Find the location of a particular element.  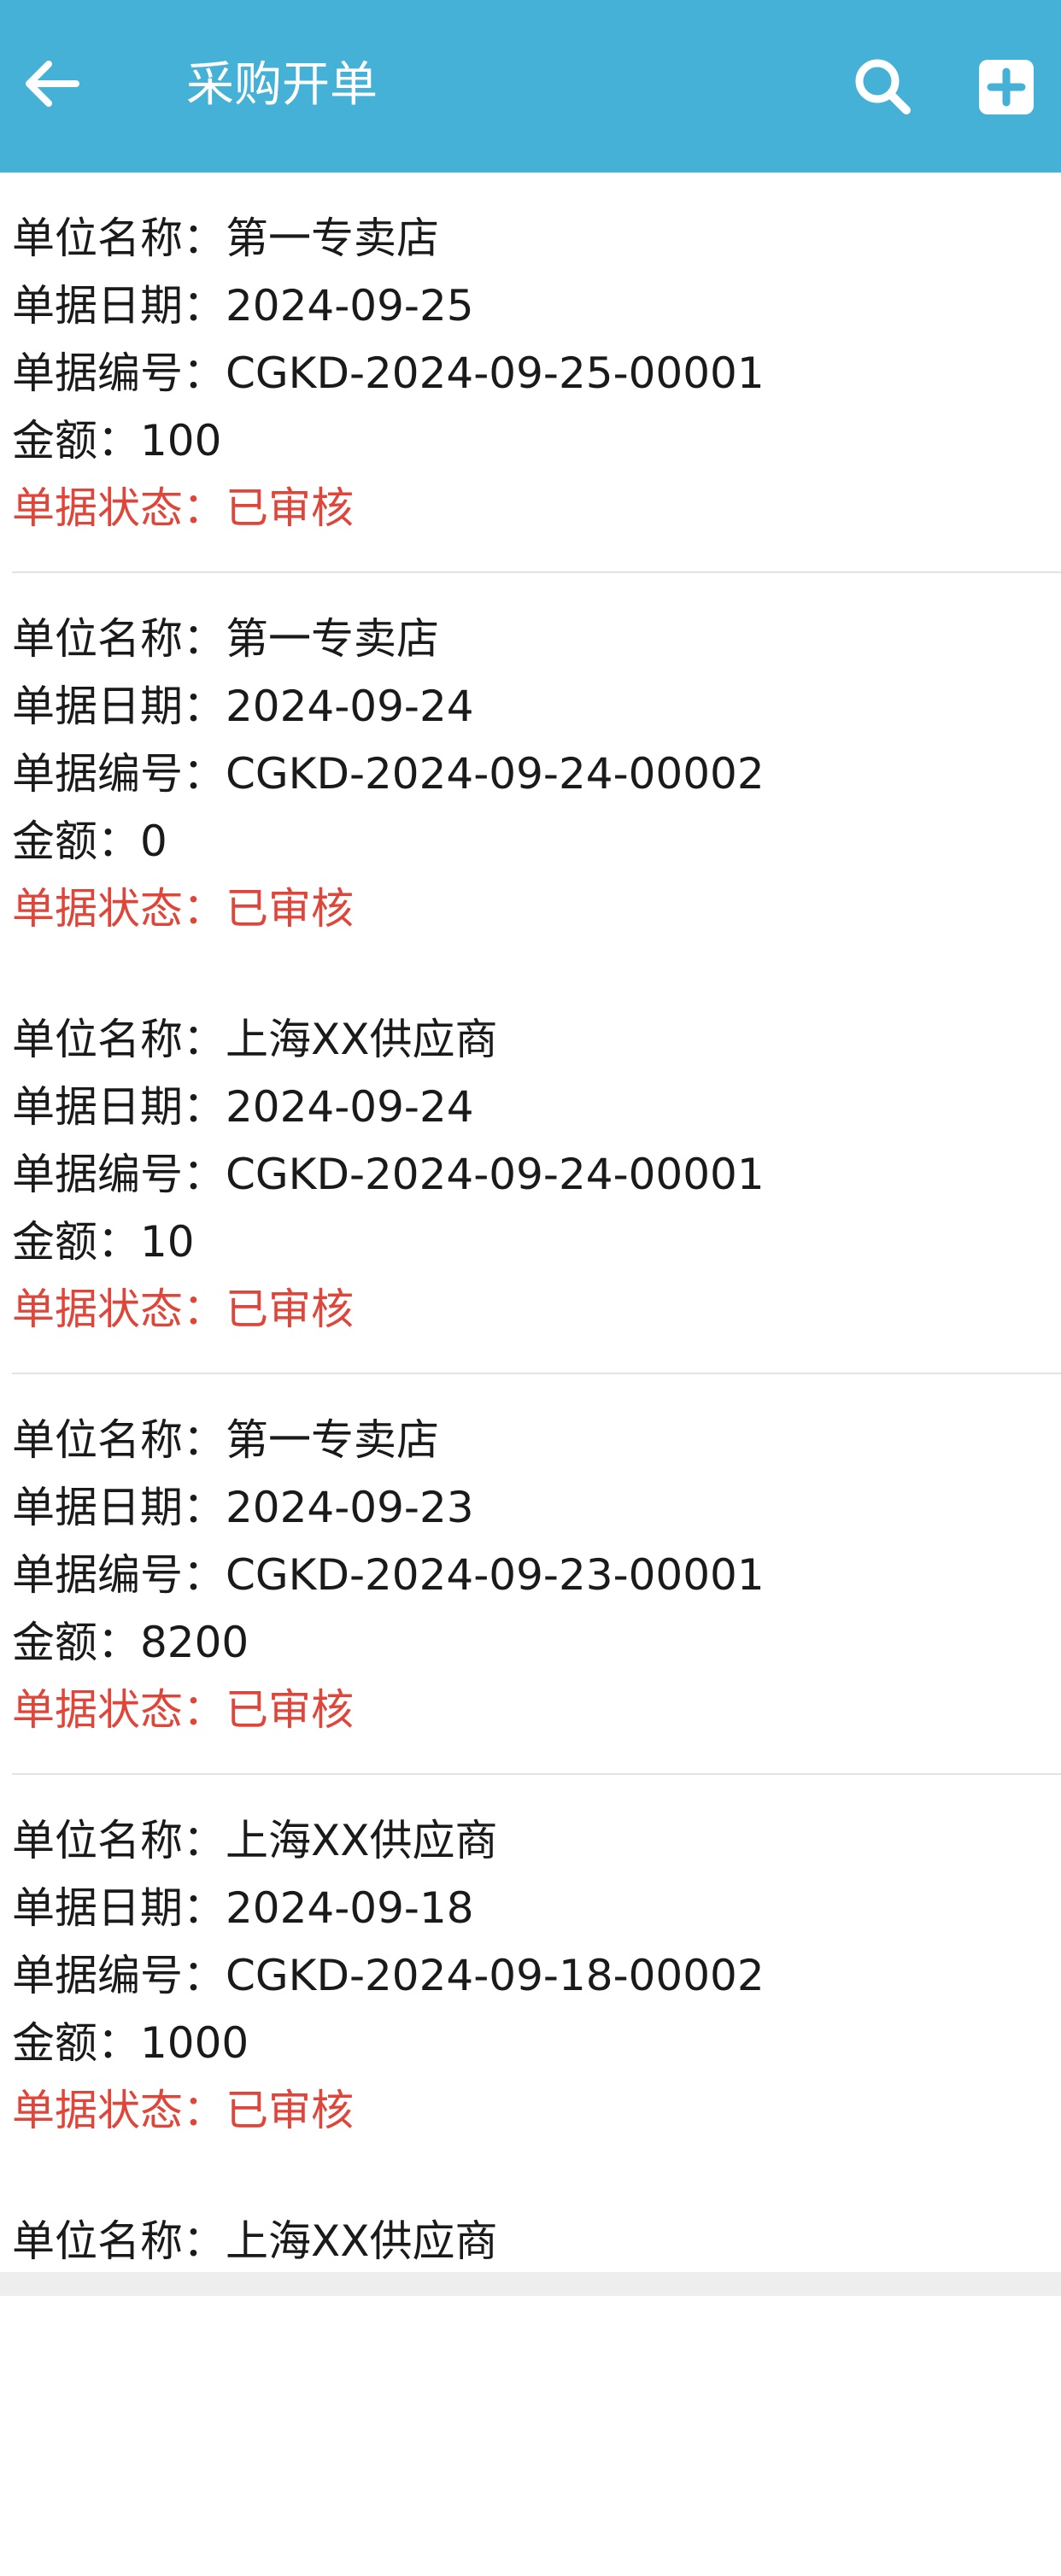

plus-square-icon is located at coordinates (1006, 87).